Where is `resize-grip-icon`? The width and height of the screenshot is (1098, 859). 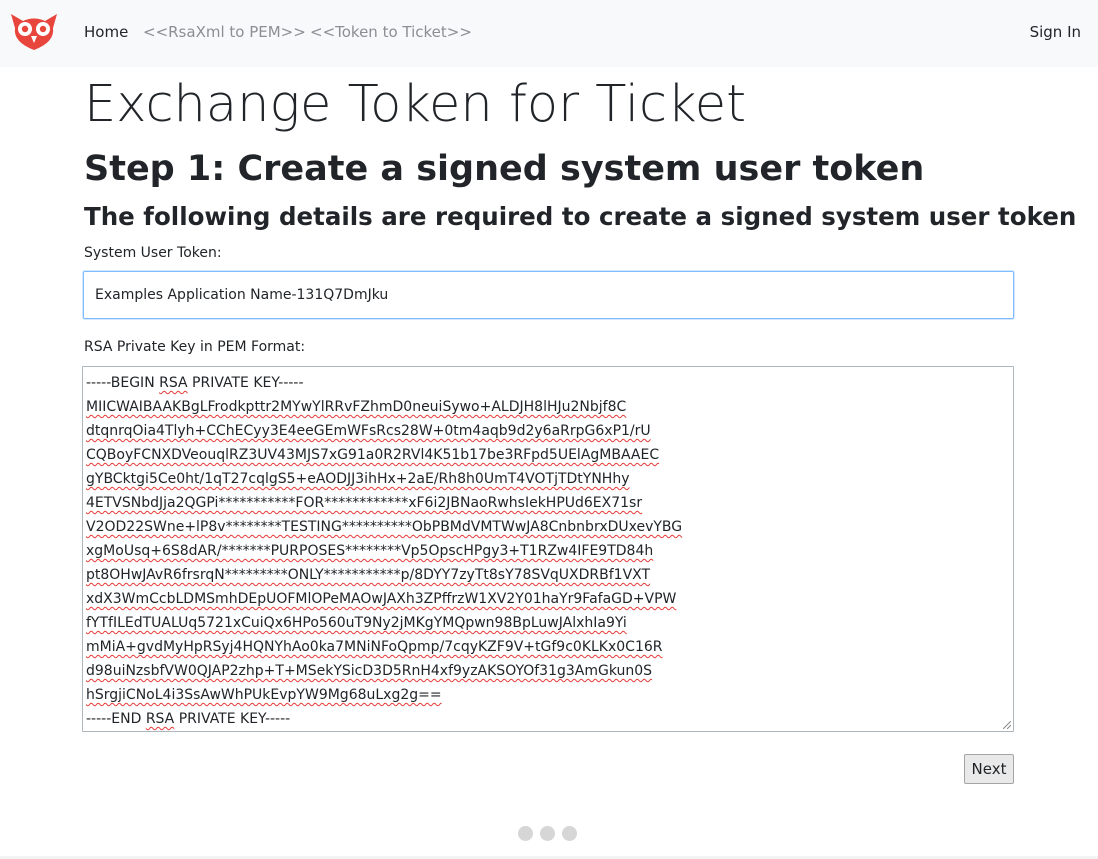
resize-grip-icon is located at coordinates (1007, 725).